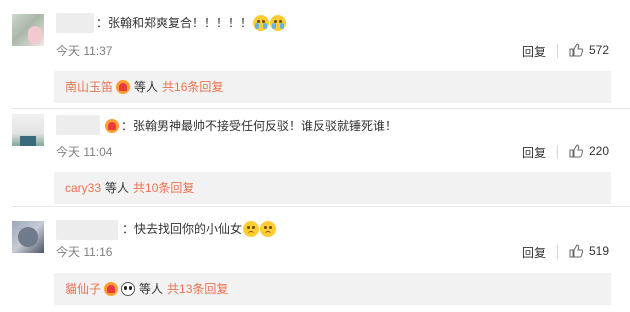 Image resolution: width=630 pixels, height=312 pixels. I want to click on reply-username: 南山玉笛, so click(89, 87).